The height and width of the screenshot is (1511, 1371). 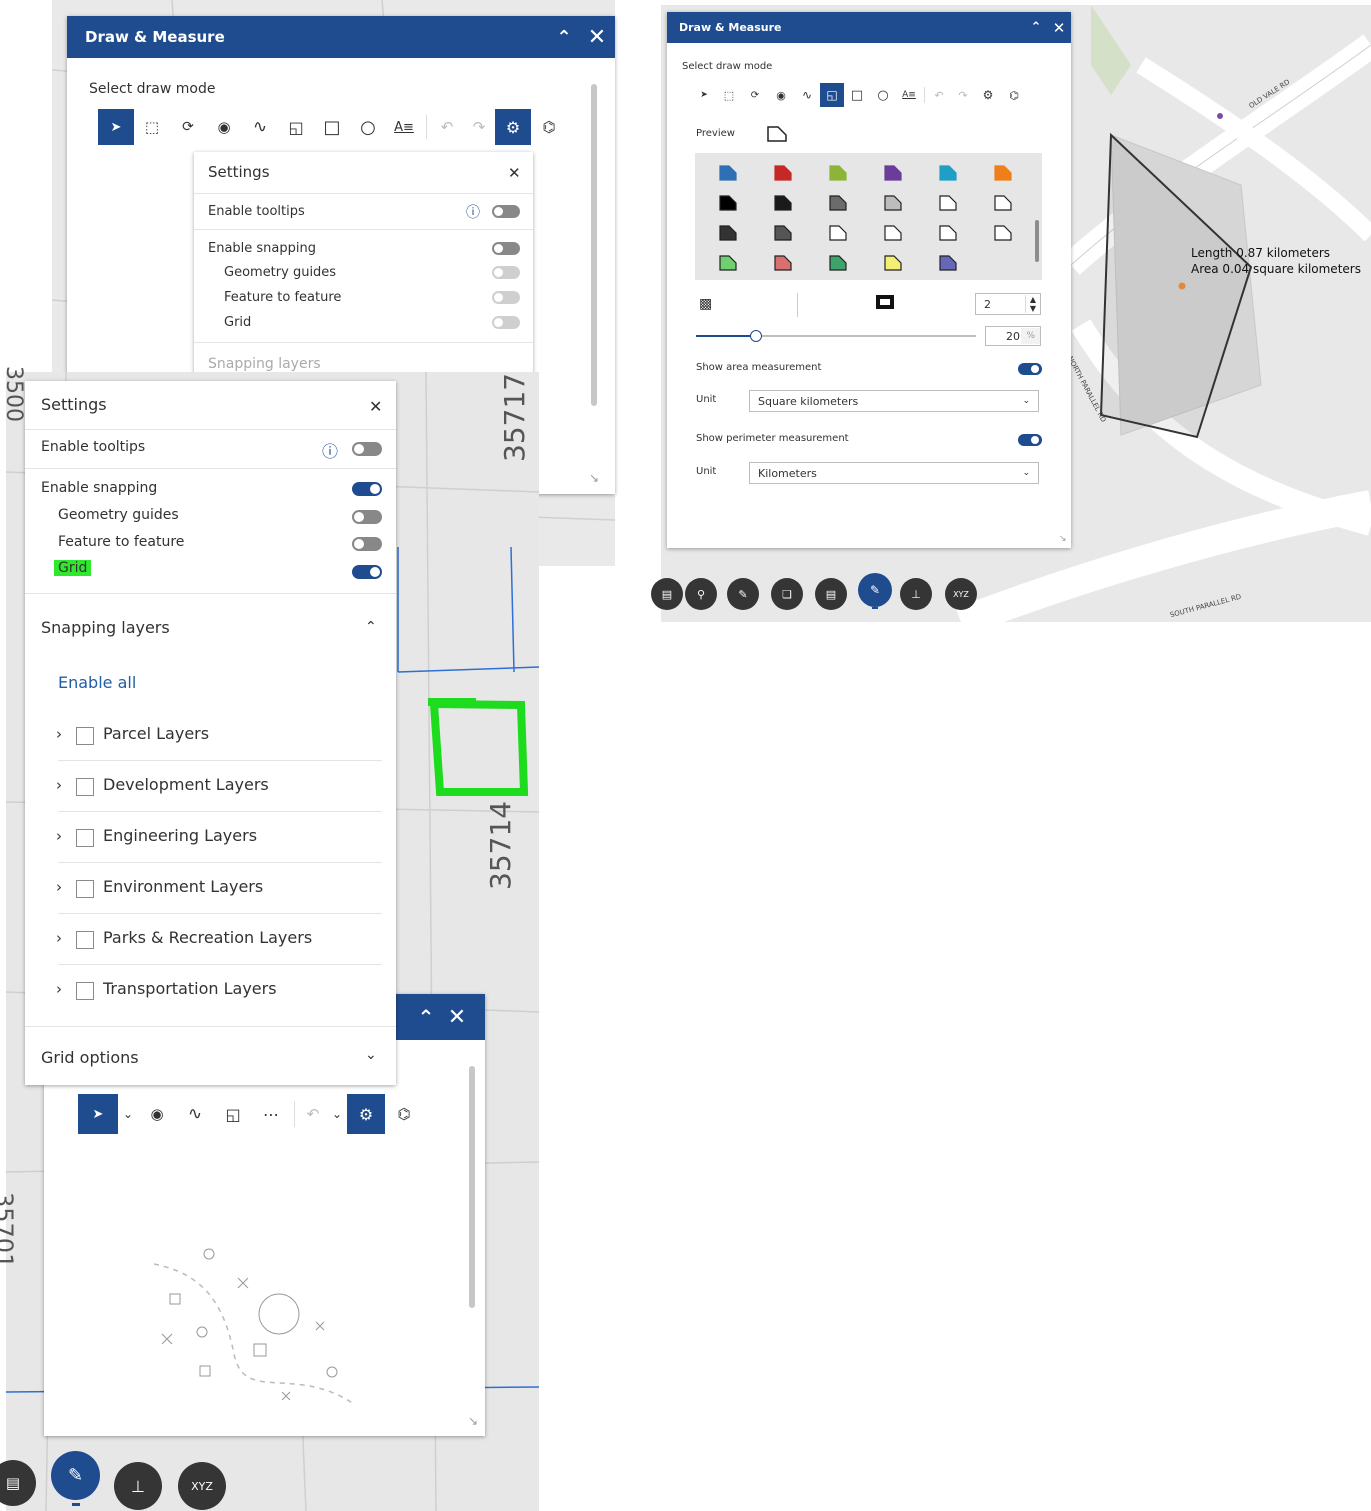 I want to click on opacity-input: 20 %, so click(x=1013, y=336).